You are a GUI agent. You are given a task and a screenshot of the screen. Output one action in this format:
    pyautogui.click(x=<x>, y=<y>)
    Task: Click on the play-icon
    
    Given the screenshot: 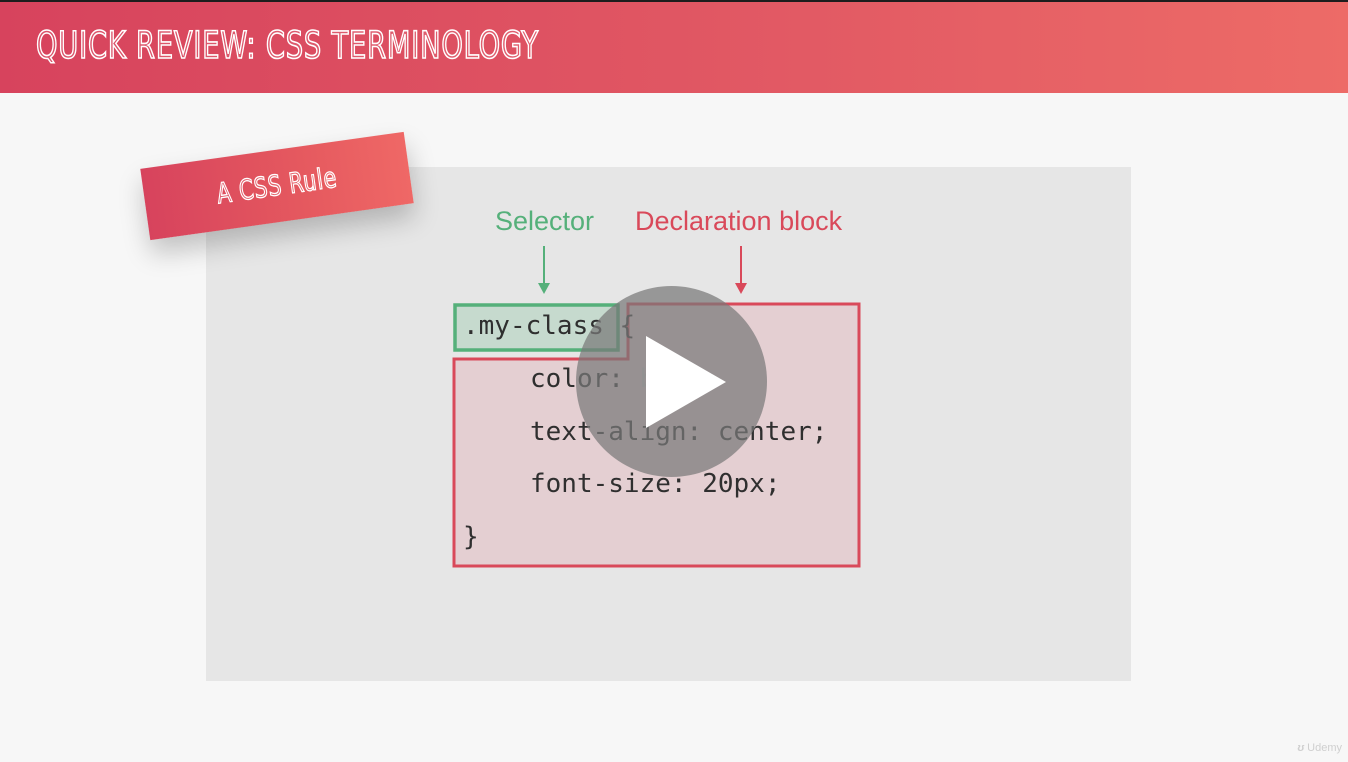 What is the action you would take?
    pyautogui.click(x=686, y=382)
    